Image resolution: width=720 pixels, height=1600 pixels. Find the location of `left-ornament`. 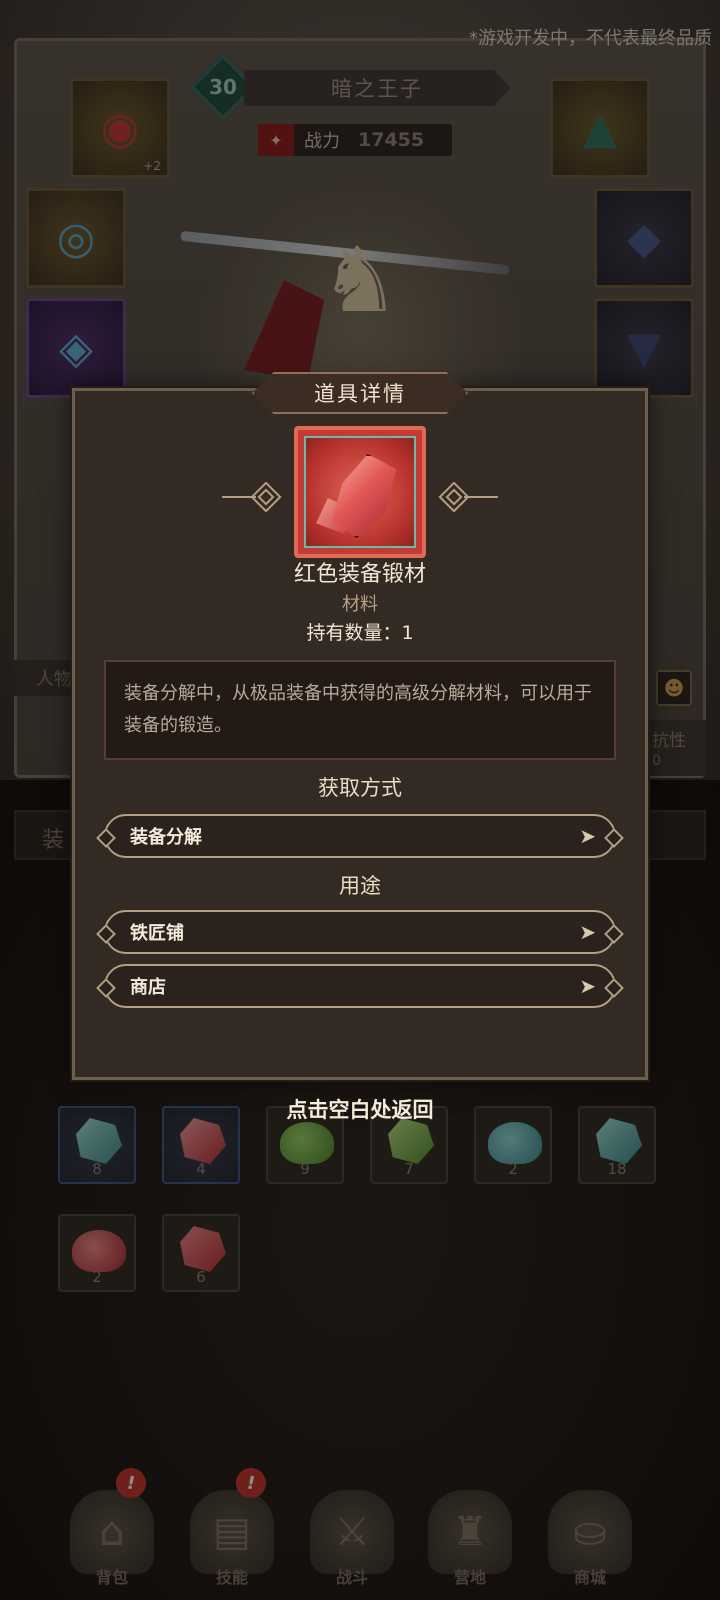

left-ornament is located at coordinates (252, 497).